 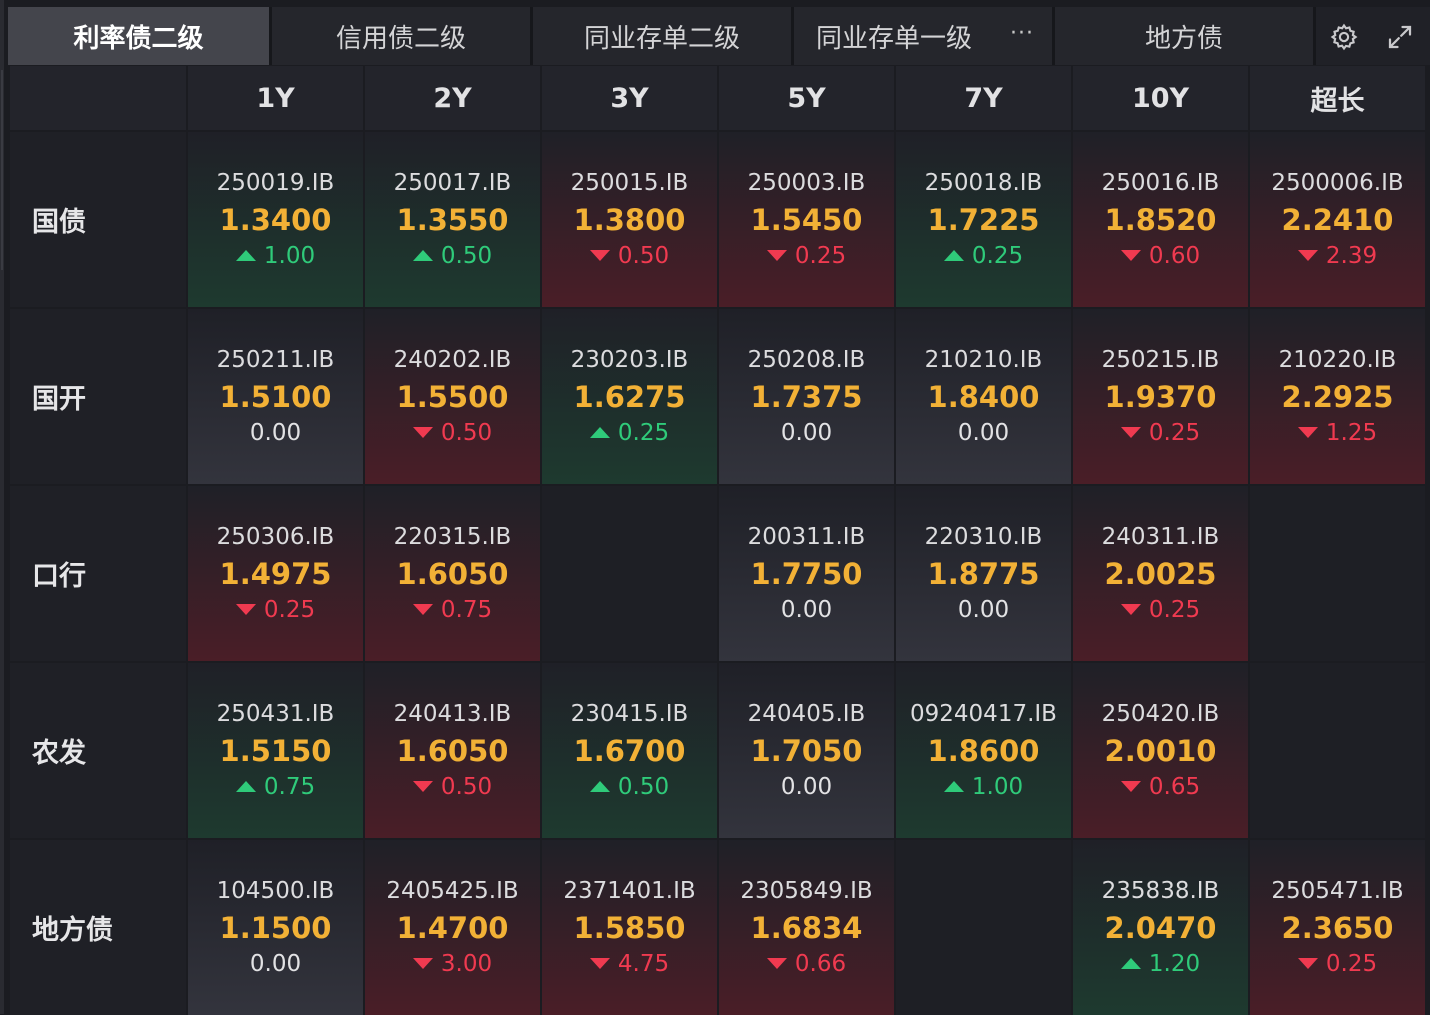 I want to click on bond-yield: 1.7375, so click(x=806, y=396).